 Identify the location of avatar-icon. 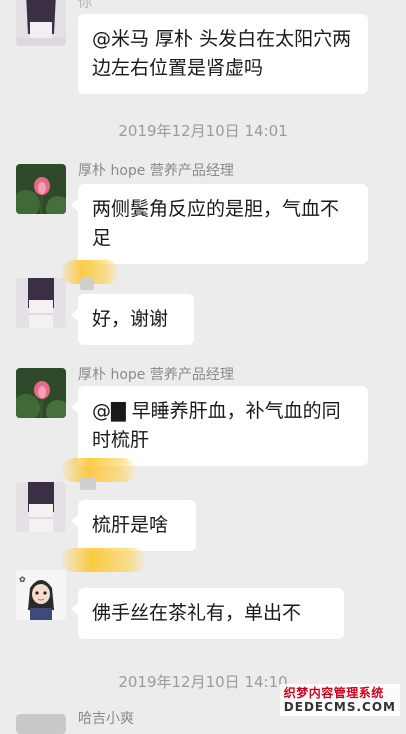
(41, 724).